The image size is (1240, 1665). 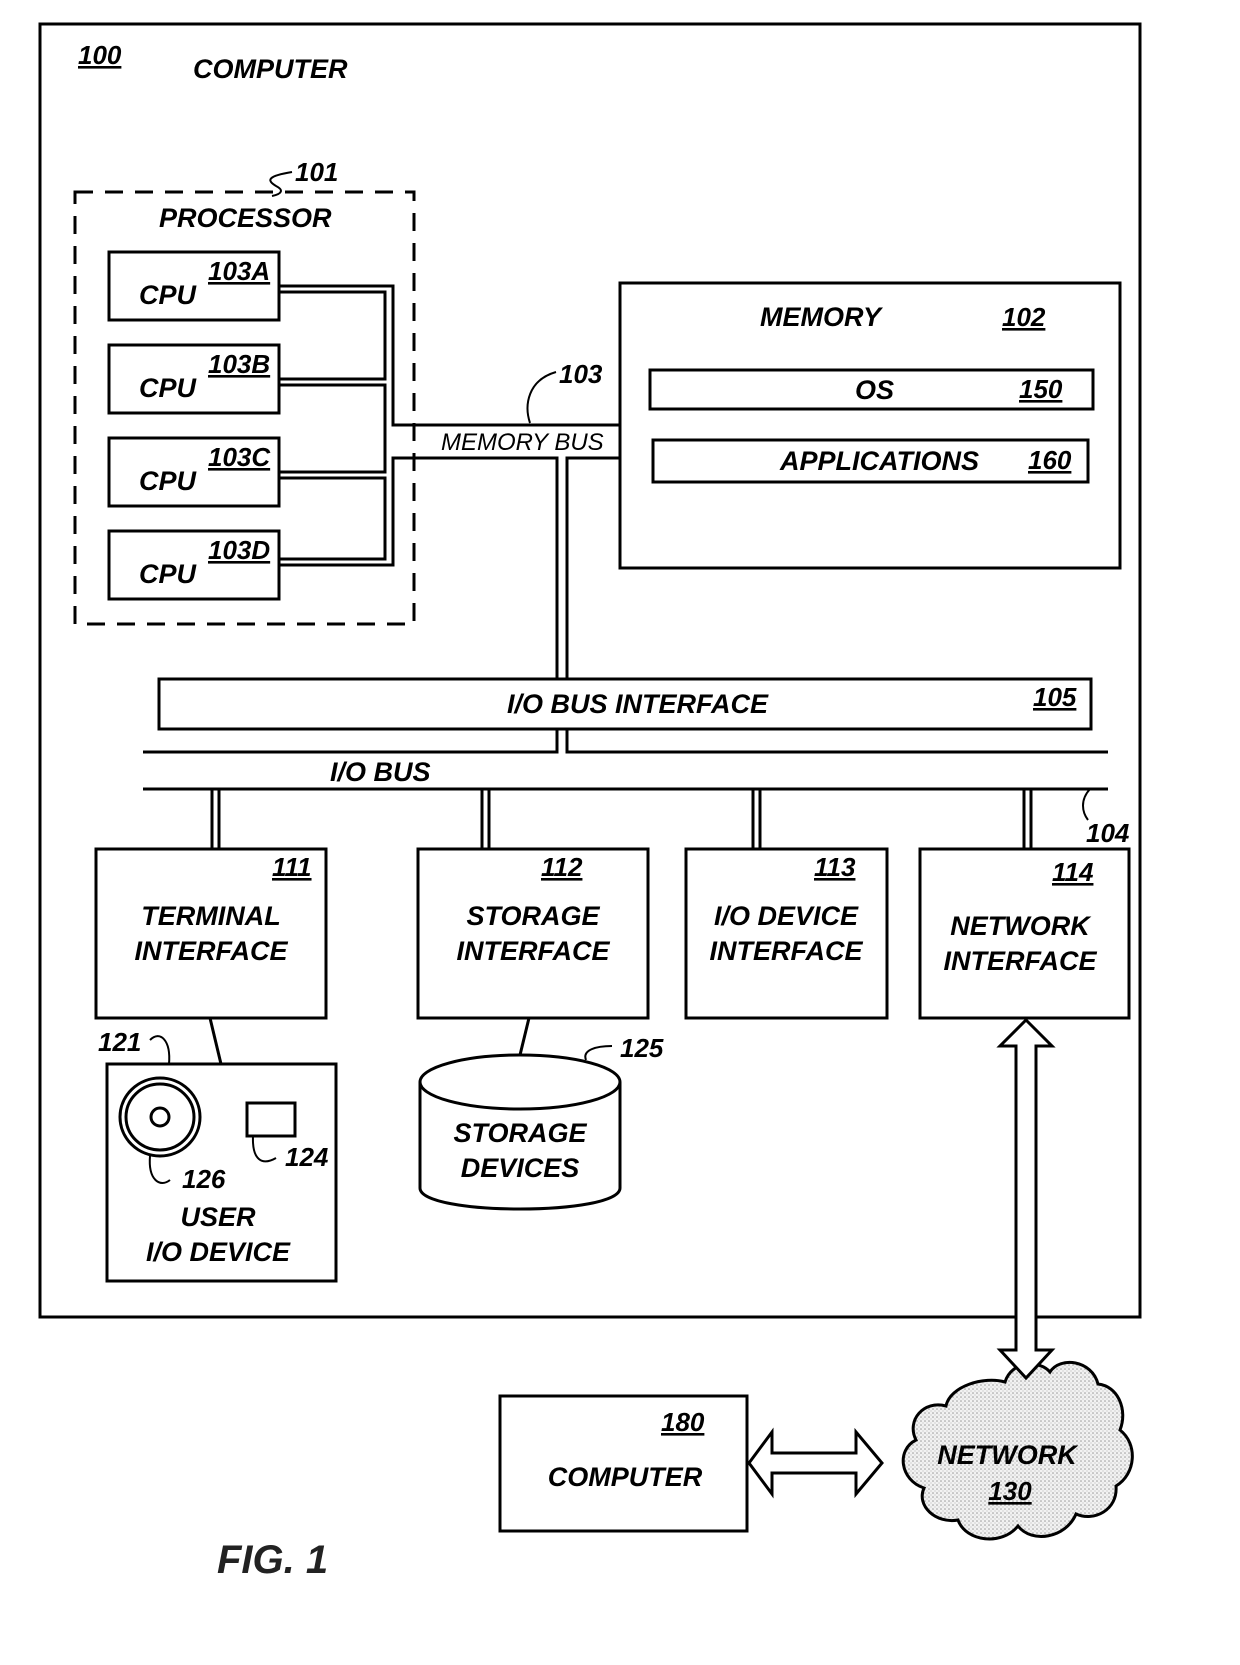 What do you see at coordinates (683, 1422) in the screenshot?
I see `remote-computer-ref: 180` at bounding box center [683, 1422].